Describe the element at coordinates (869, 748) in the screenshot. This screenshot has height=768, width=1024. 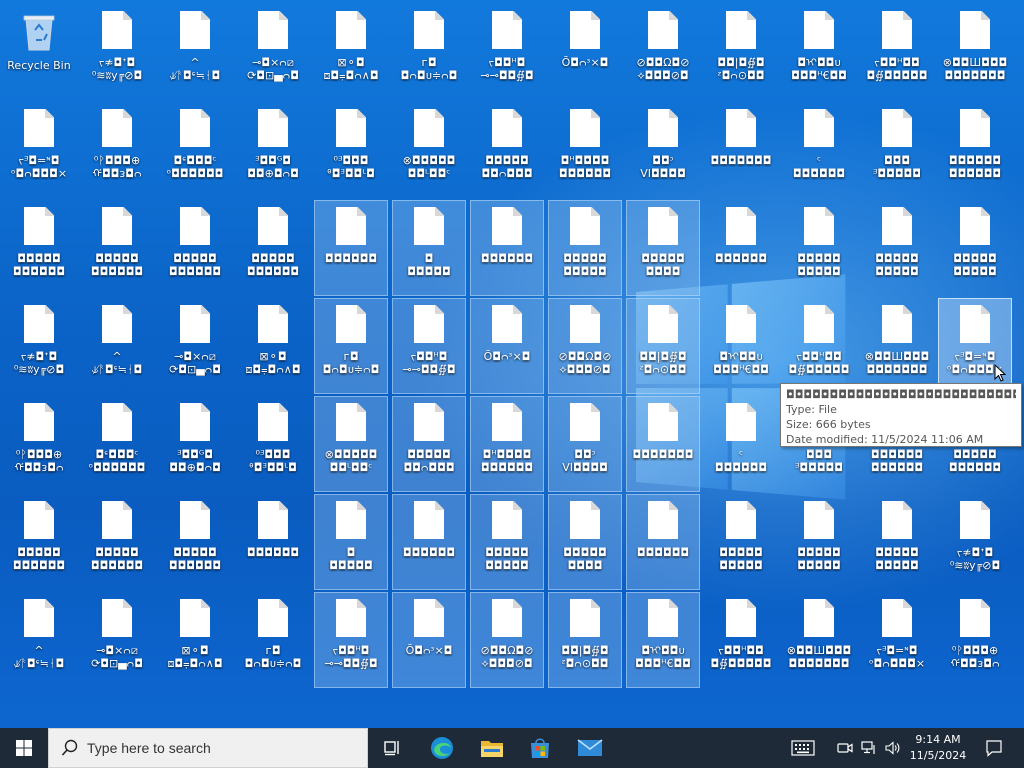
I see `network-button` at that location.